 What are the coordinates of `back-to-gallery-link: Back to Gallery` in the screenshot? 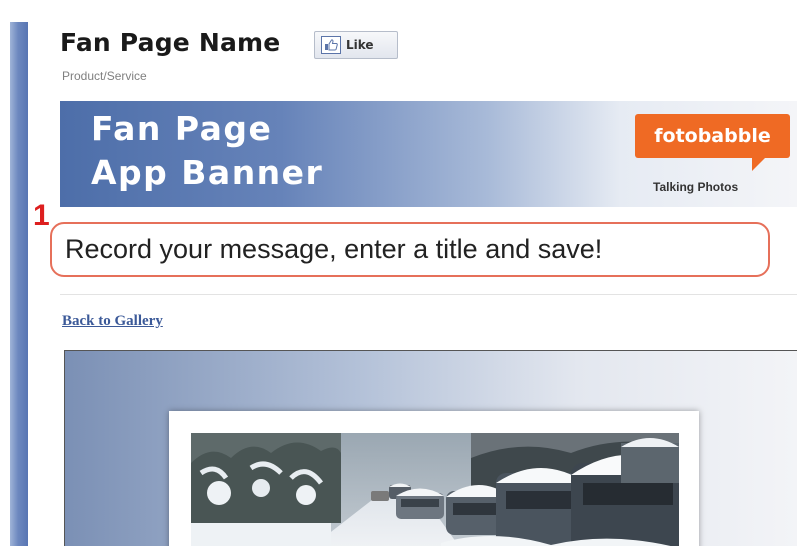 It's located at (112, 321).